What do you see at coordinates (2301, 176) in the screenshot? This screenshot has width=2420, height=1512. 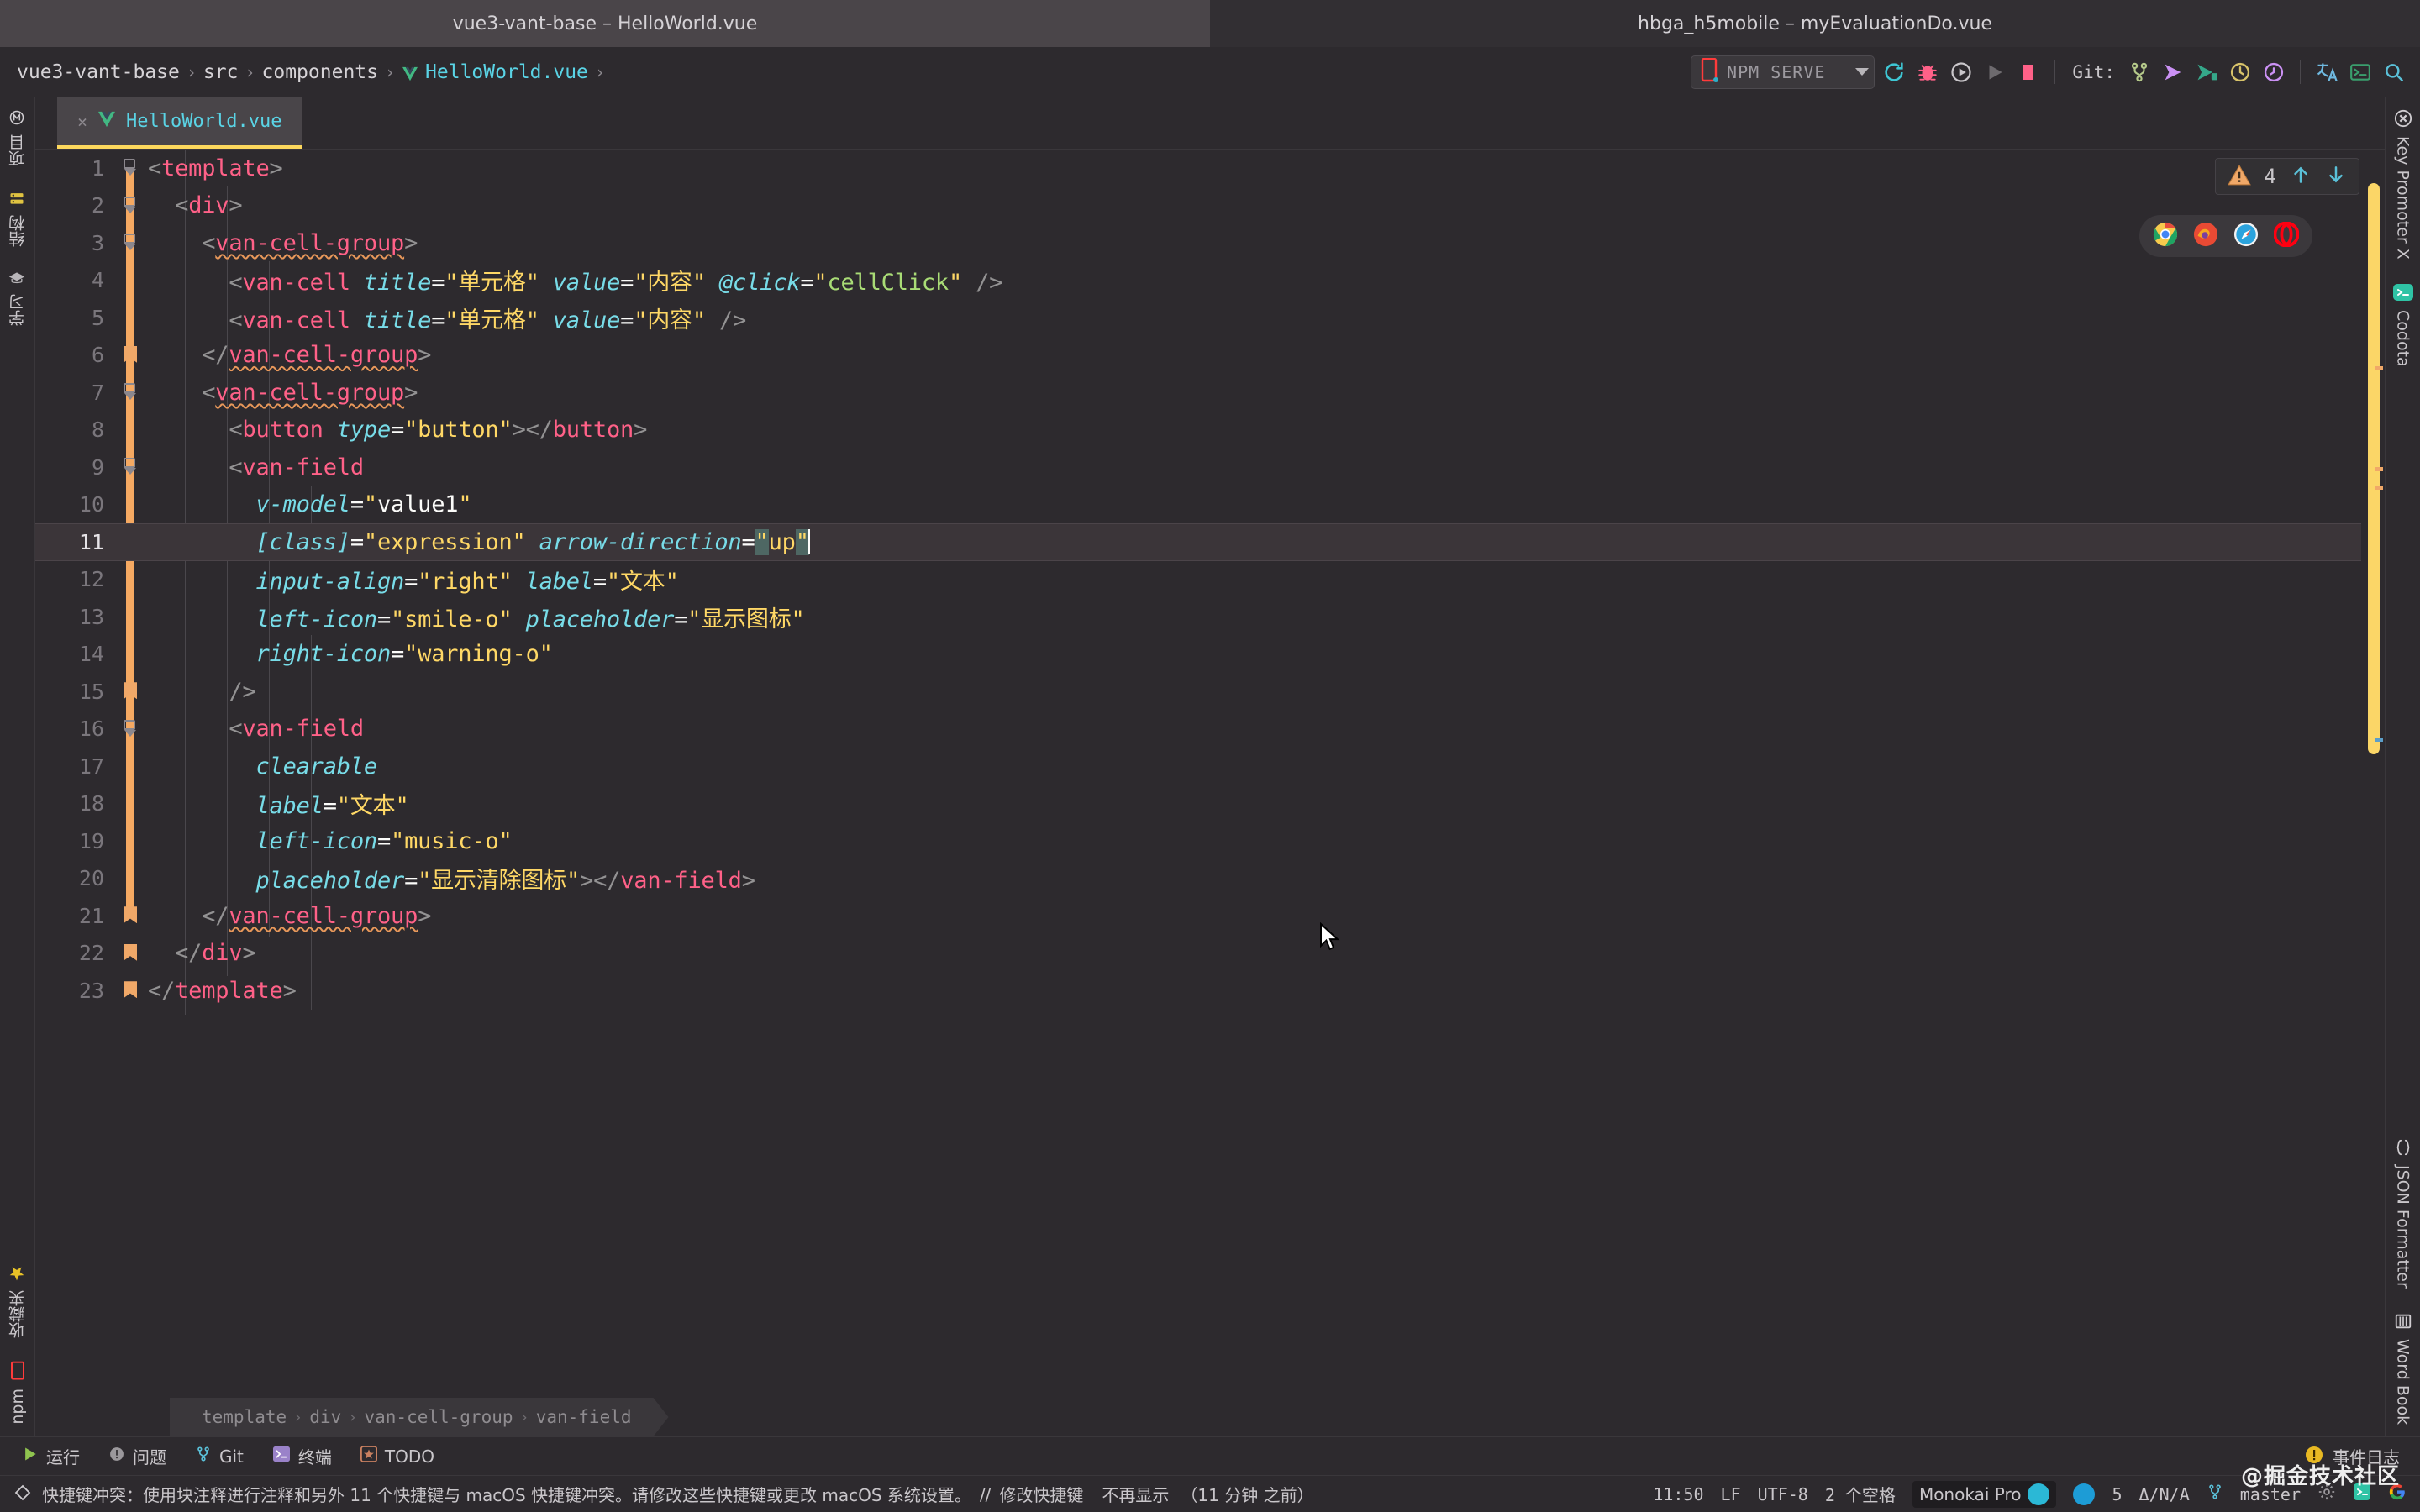 I see `previous-problem-icon` at bounding box center [2301, 176].